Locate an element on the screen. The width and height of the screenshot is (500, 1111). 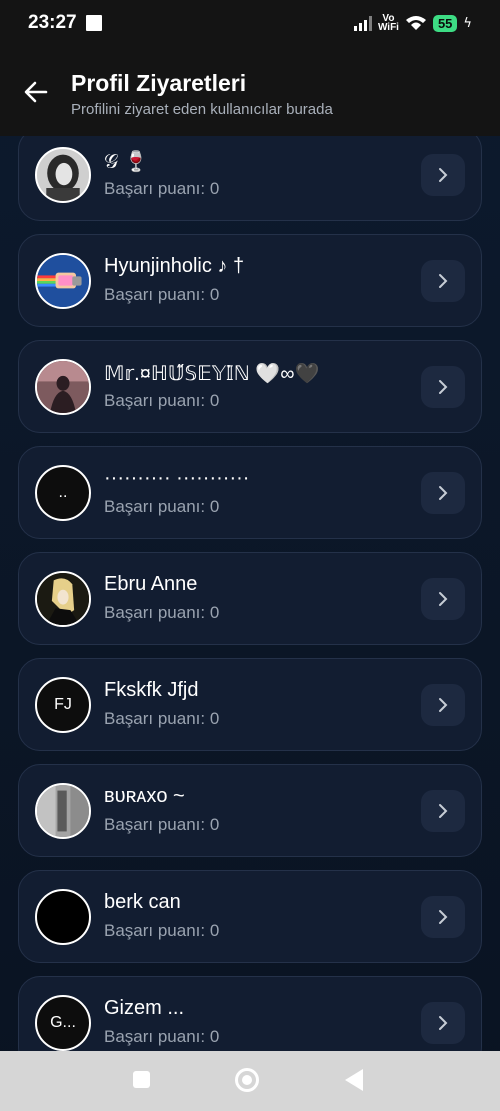
status-icons: Vo WiFi 55 ϟ is located at coordinates (412, 23).